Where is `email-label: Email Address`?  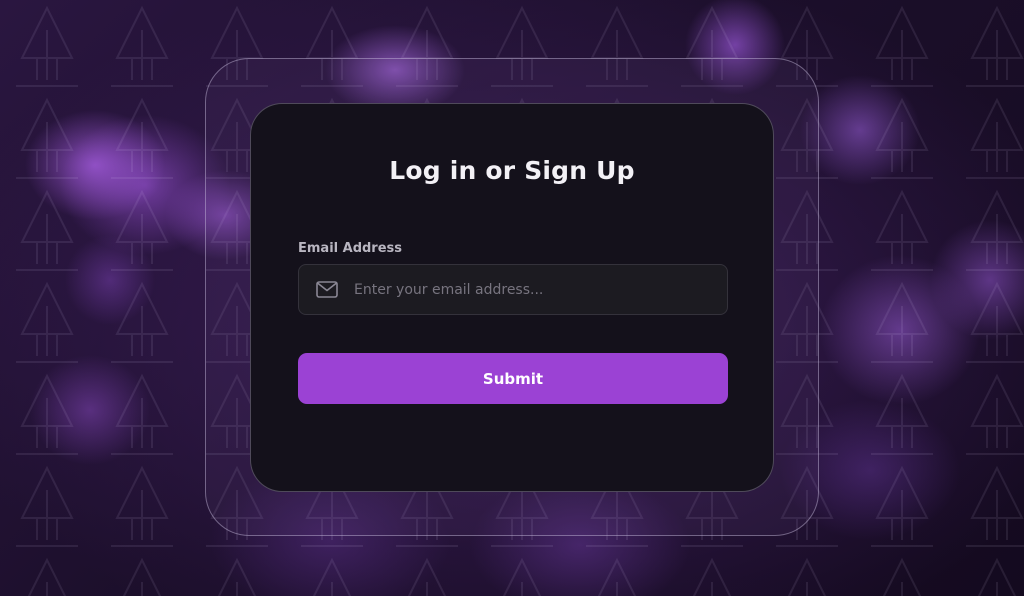 email-label: Email Address is located at coordinates (350, 248).